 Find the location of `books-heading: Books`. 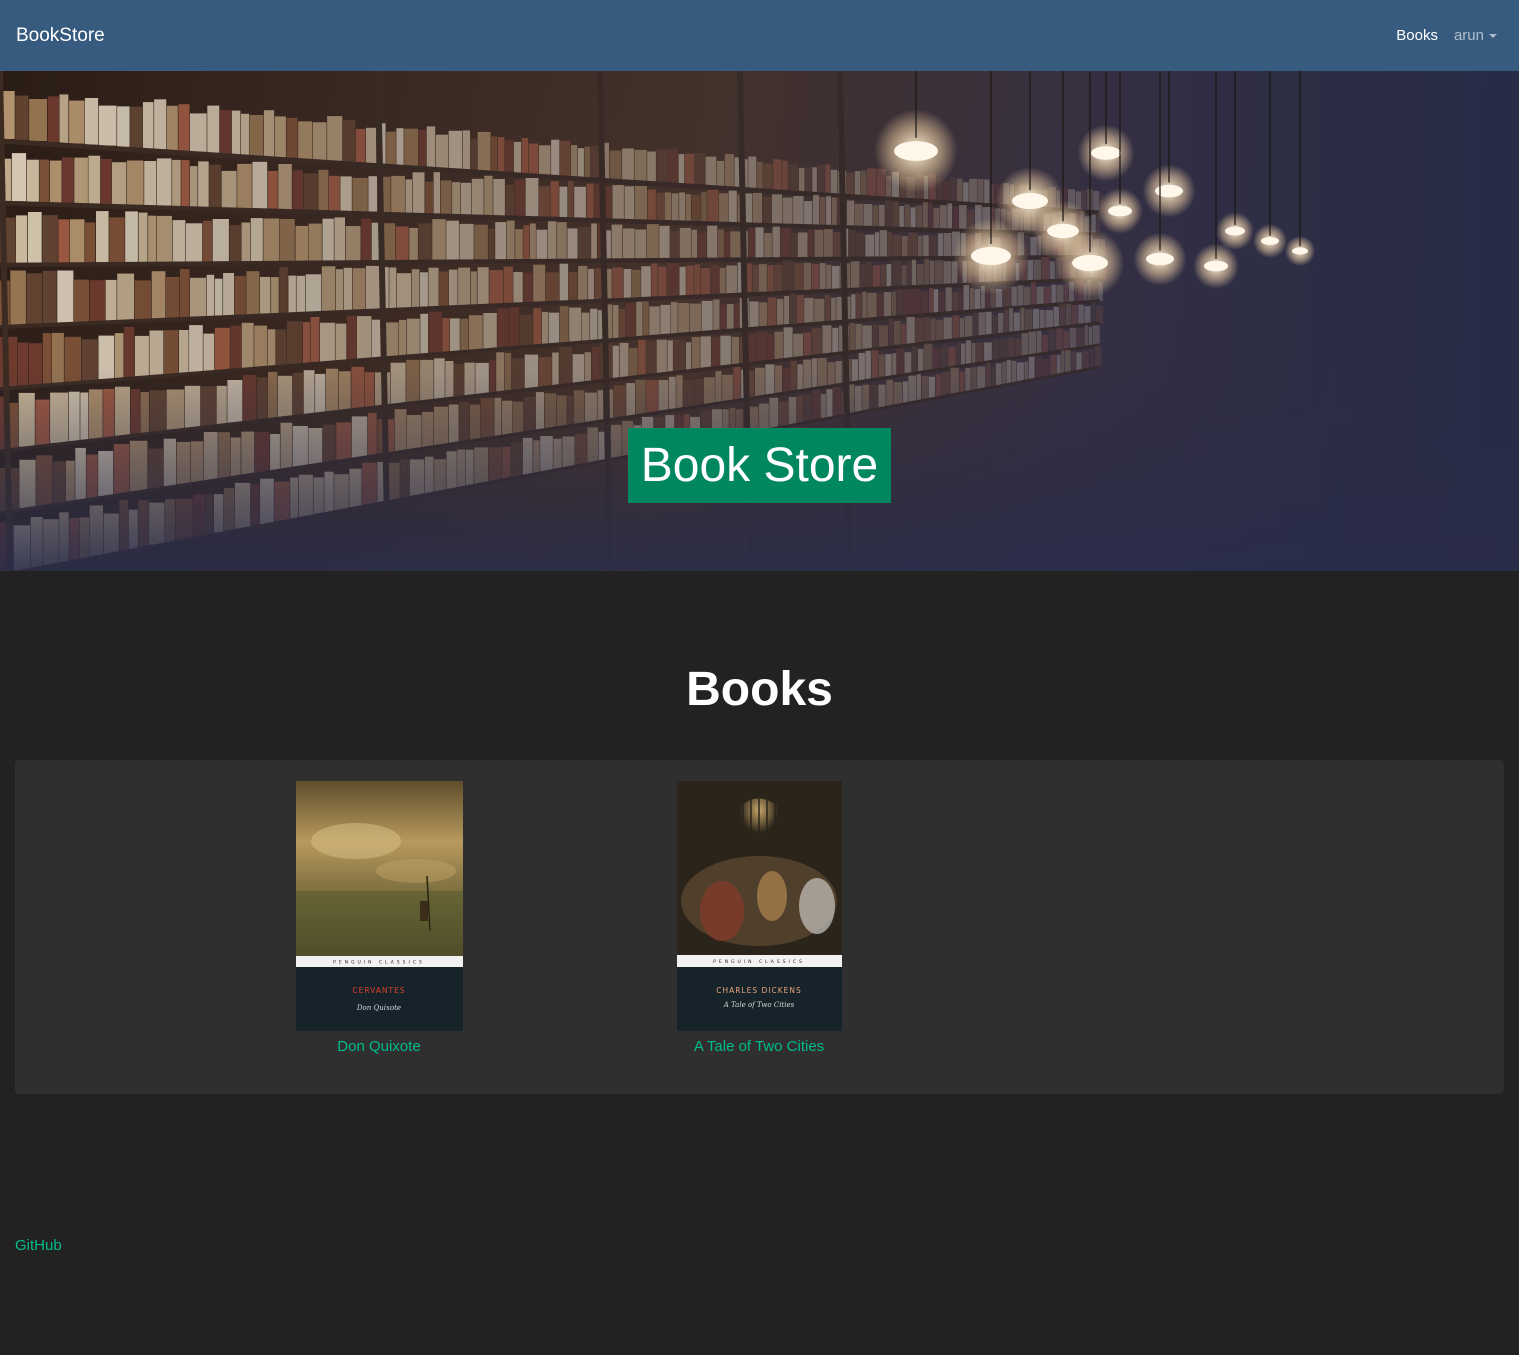

books-heading: Books is located at coordinates (759, 689).